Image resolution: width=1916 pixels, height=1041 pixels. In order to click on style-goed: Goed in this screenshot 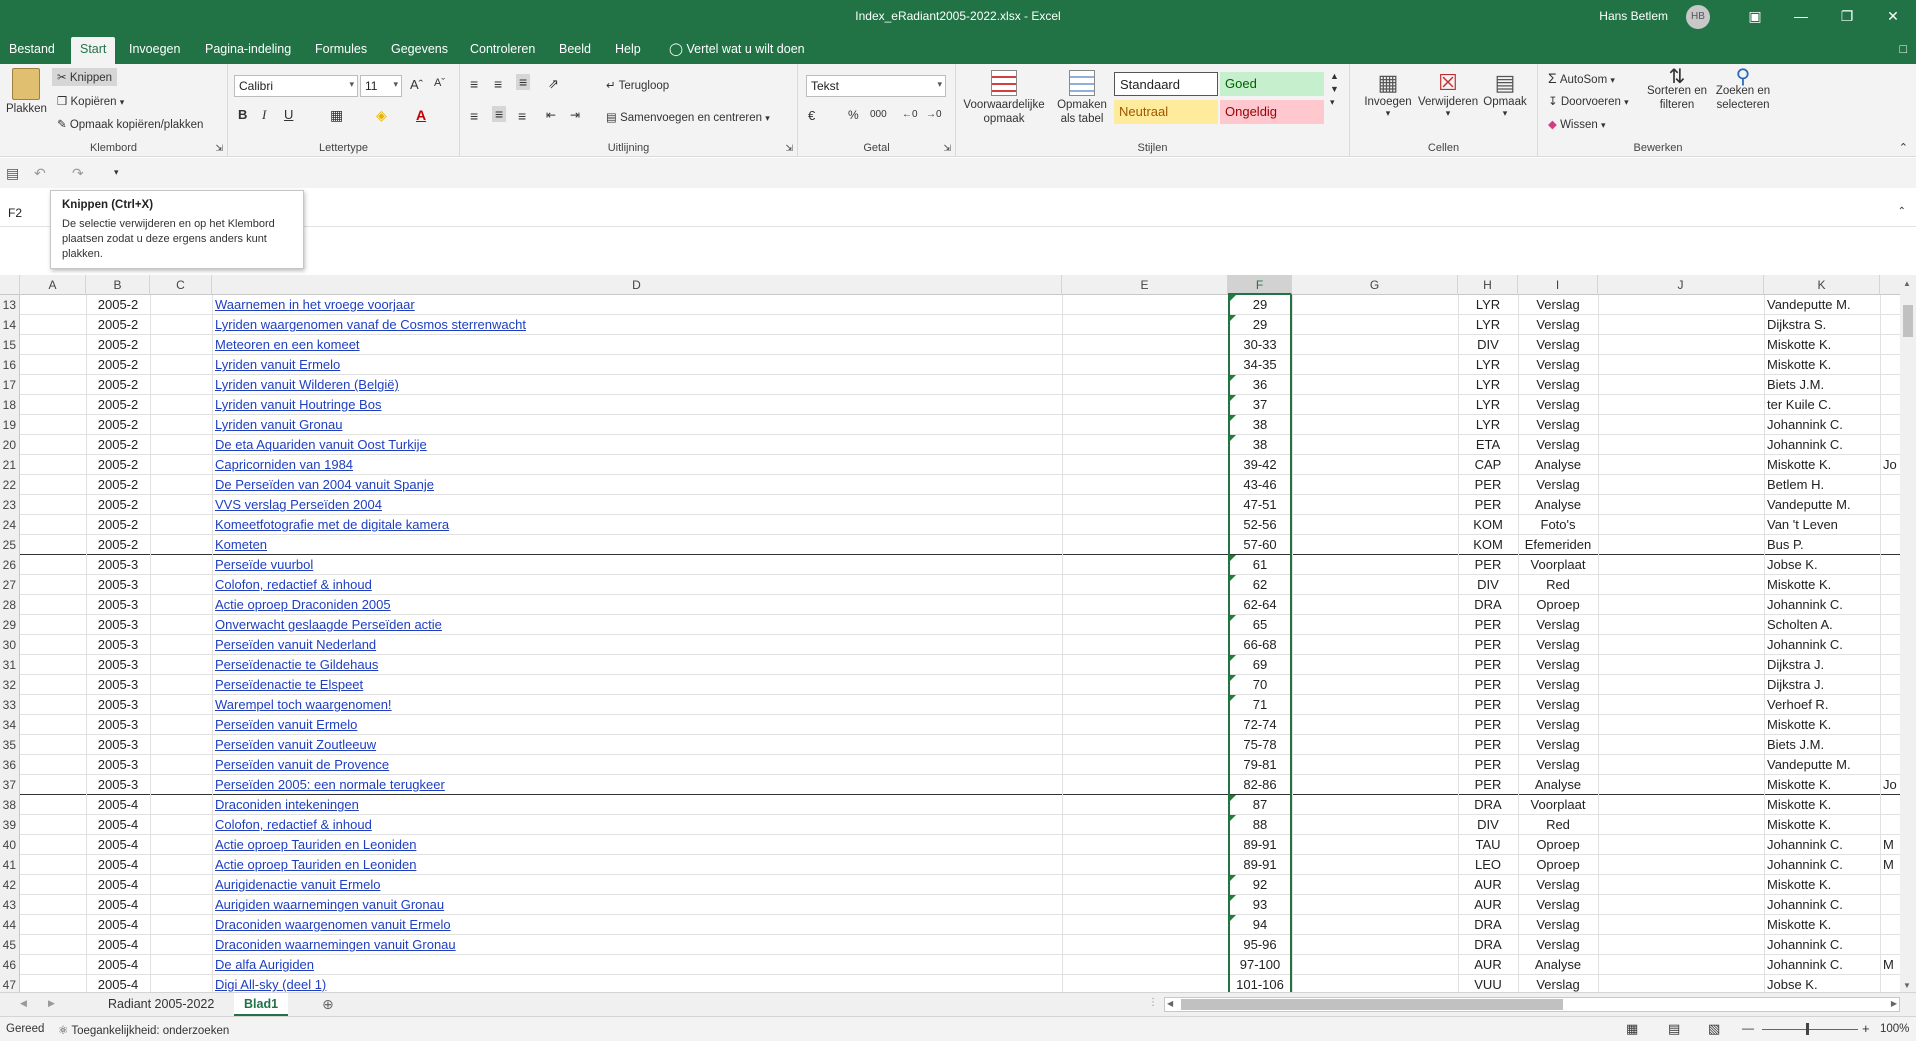, I will do `click(1272, 84)`.